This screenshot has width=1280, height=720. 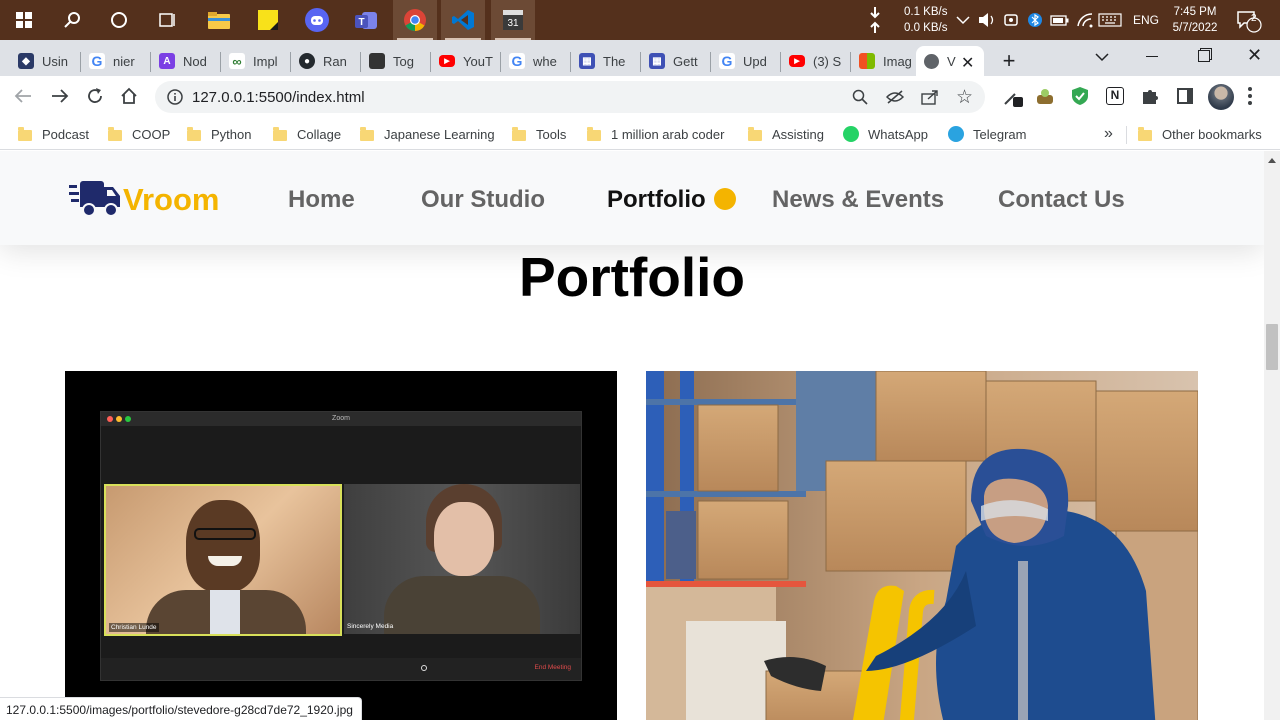 I want to click on bookmark-item: COOP, so click(x=139, y=134).